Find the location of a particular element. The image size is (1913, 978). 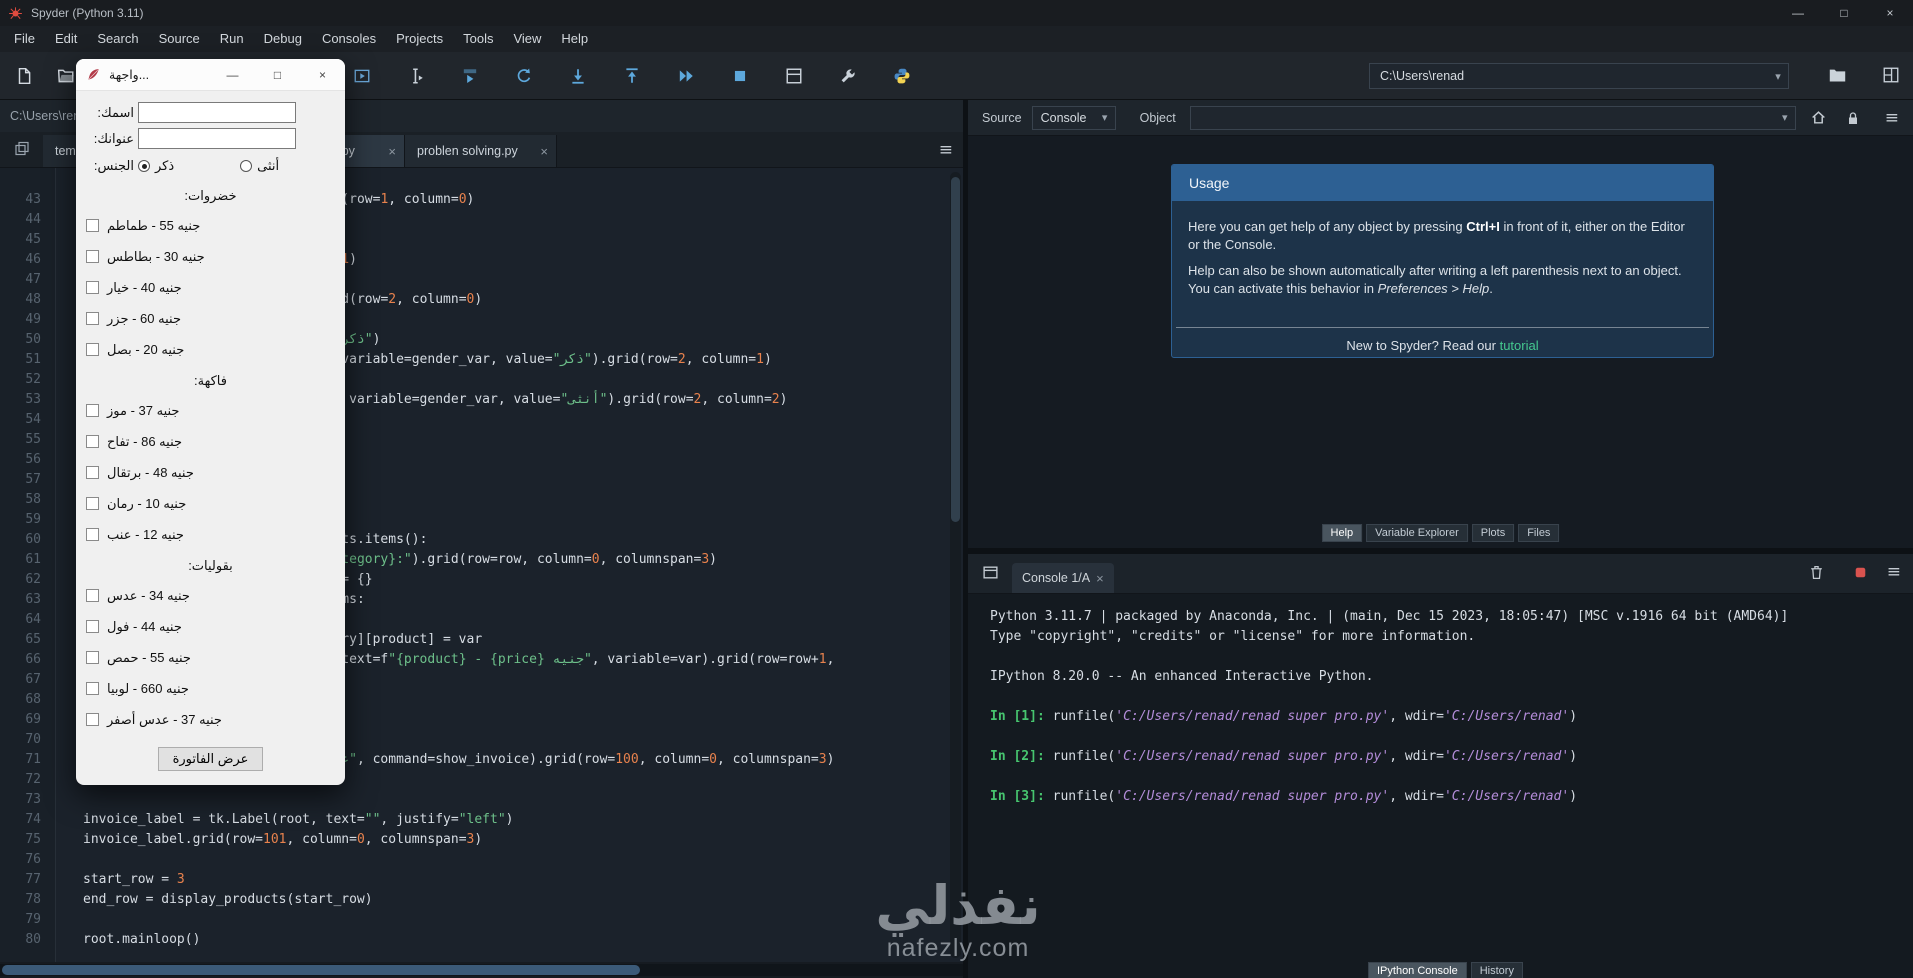

menu-projects: Projects is located at coordinates (419, 39).